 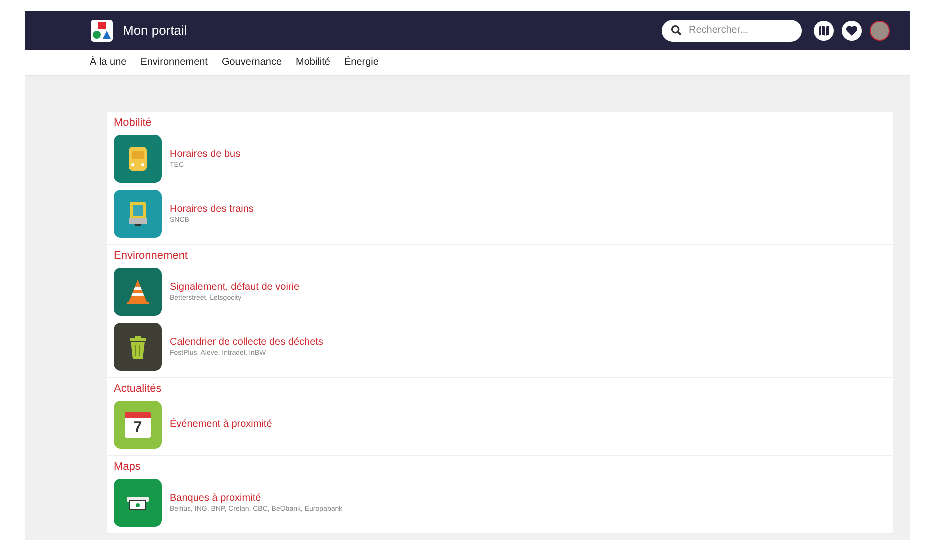 I want to click on app-title: Mon portail, so click(x=155, y=30).